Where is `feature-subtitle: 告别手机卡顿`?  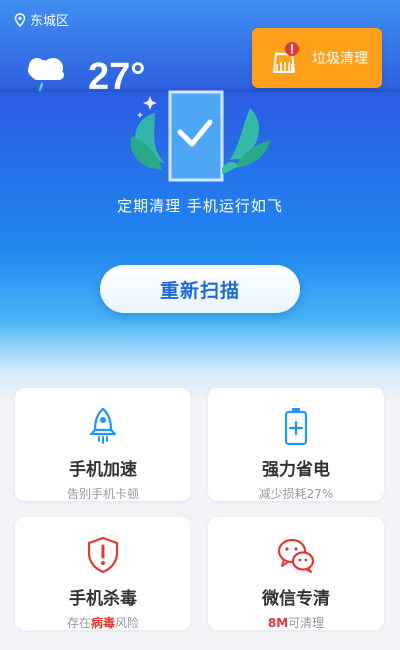 feature-subtitle: 告别手机卡顿 is located at coordinates (102, 494).